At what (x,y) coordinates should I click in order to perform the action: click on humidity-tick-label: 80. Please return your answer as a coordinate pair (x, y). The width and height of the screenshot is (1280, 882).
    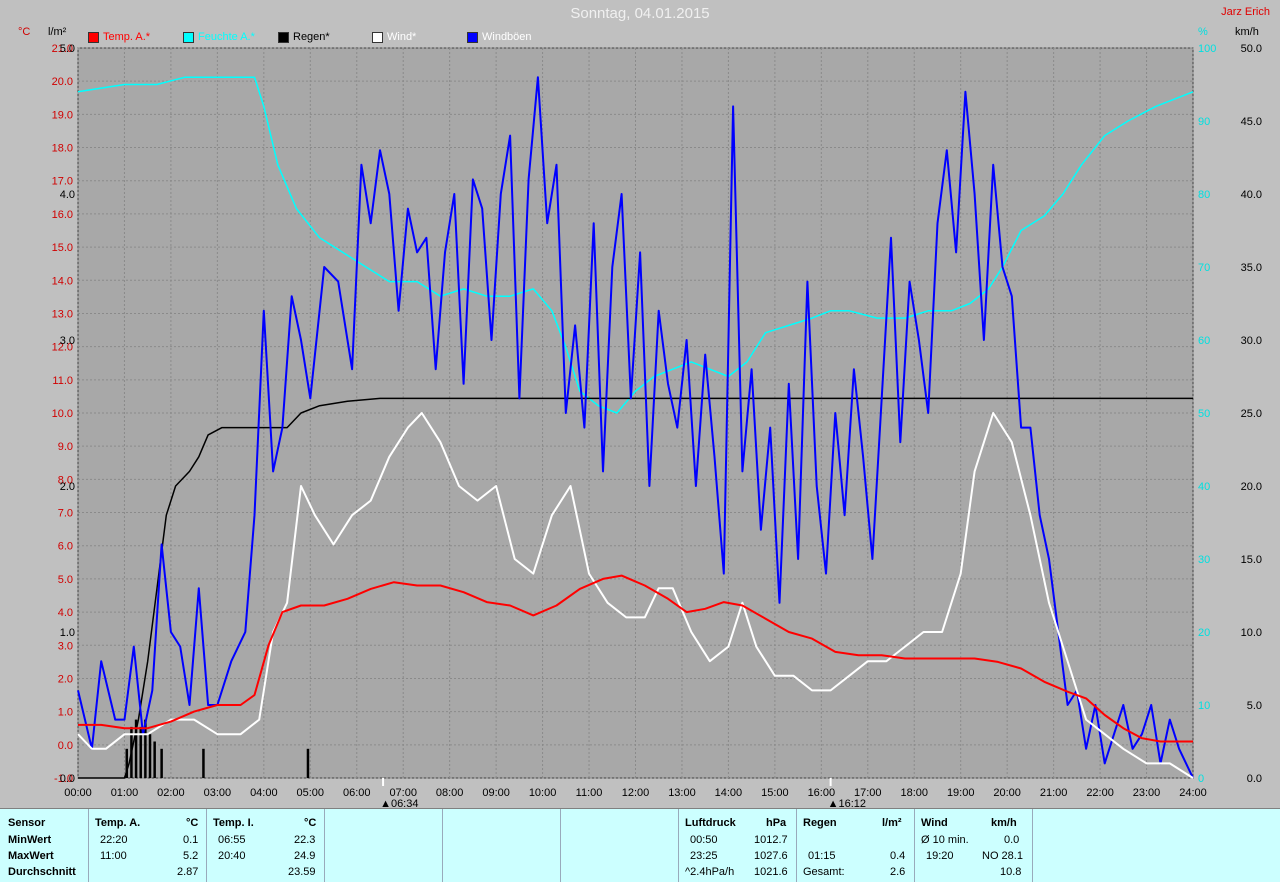
    Looking at the image, I should click on (1204, 195).